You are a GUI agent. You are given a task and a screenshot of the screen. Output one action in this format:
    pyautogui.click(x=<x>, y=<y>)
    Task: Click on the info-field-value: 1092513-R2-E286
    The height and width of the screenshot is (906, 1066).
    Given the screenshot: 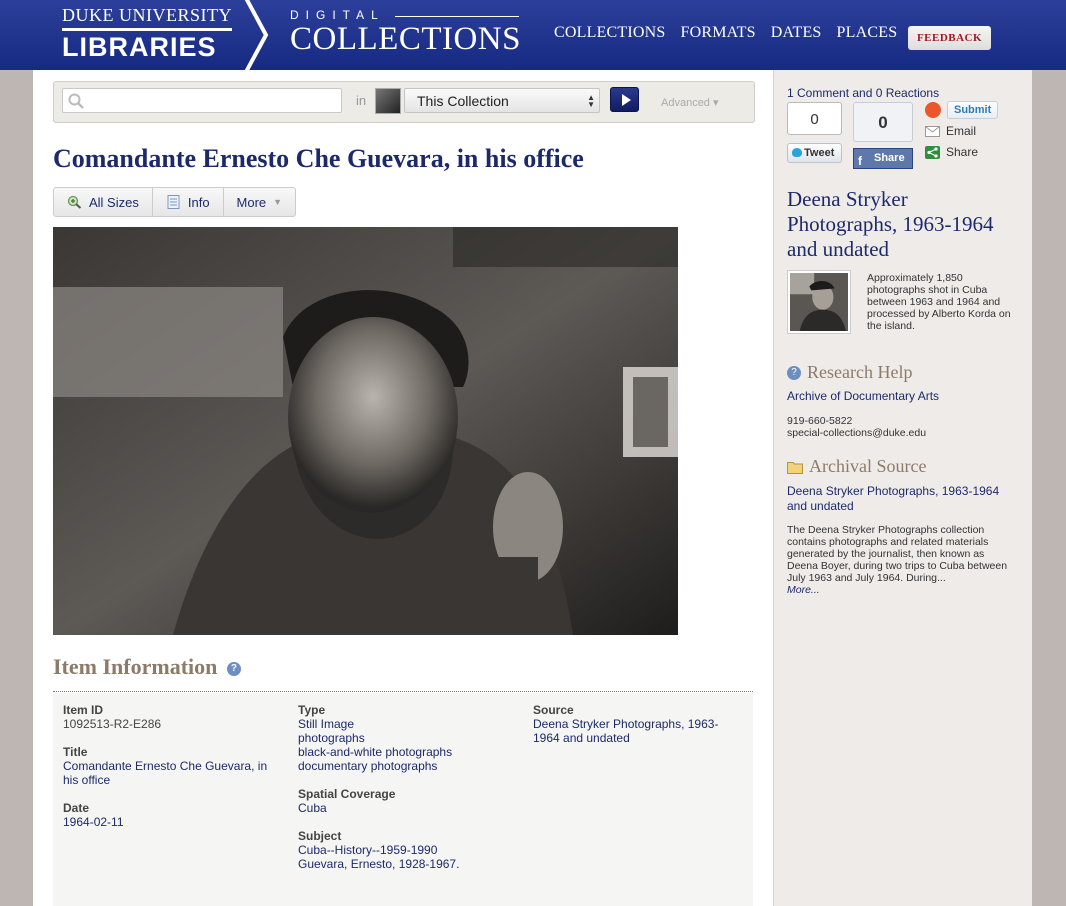 What is the action you would take?
    pyautogui.click(x=112, y=724)
    